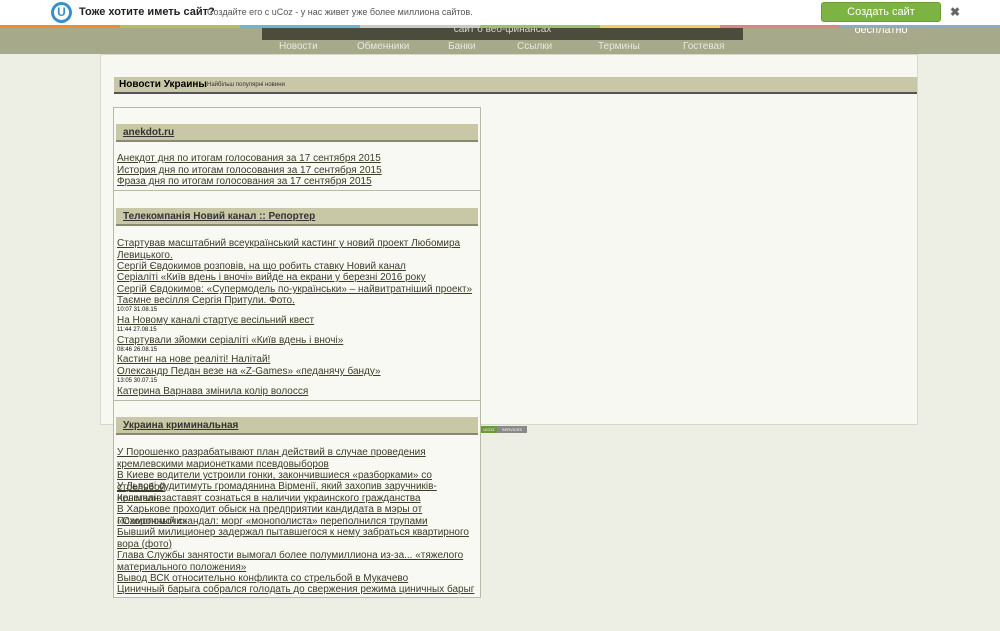  What do you see at coordinates (297, 426) in the screenshot?
I see `feed-header-criminal: Украина криминальная` at bounding box center [297, 426].